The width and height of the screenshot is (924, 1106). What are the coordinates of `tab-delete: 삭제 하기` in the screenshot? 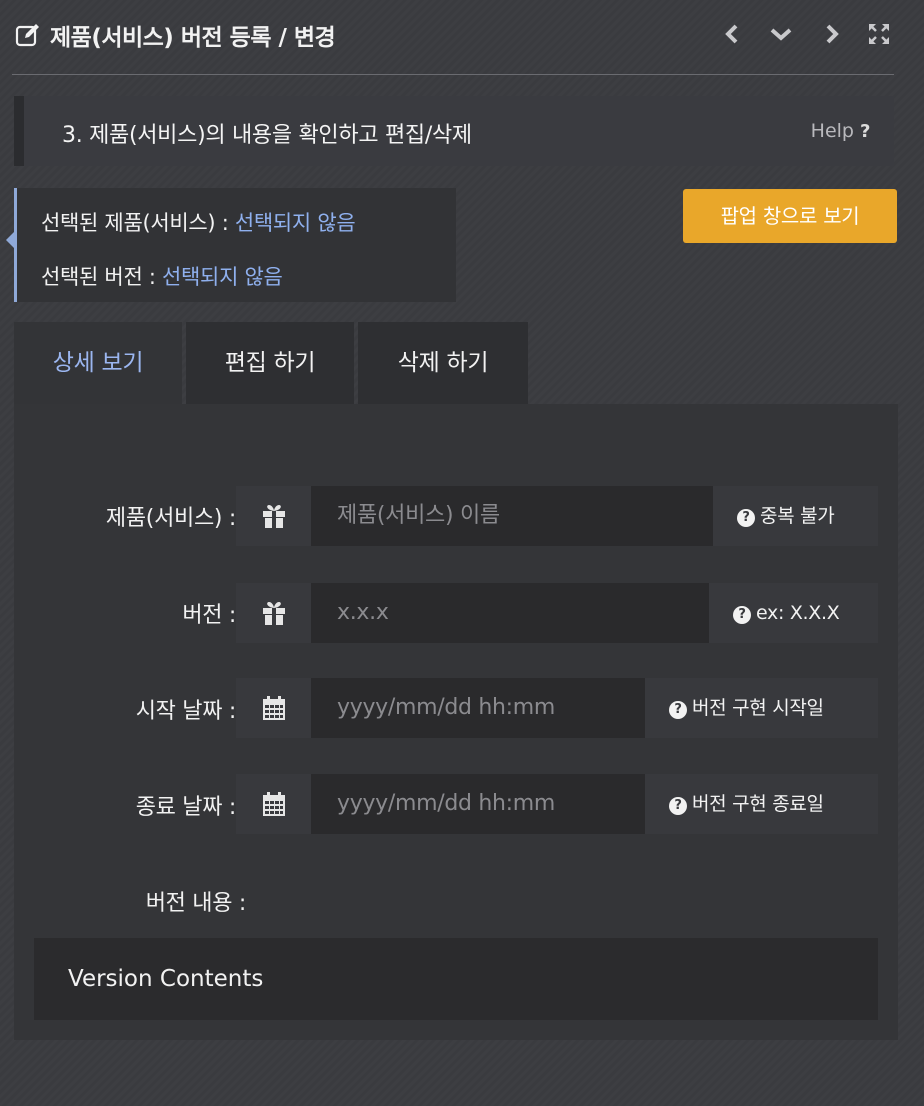 It's located at (443, 363).